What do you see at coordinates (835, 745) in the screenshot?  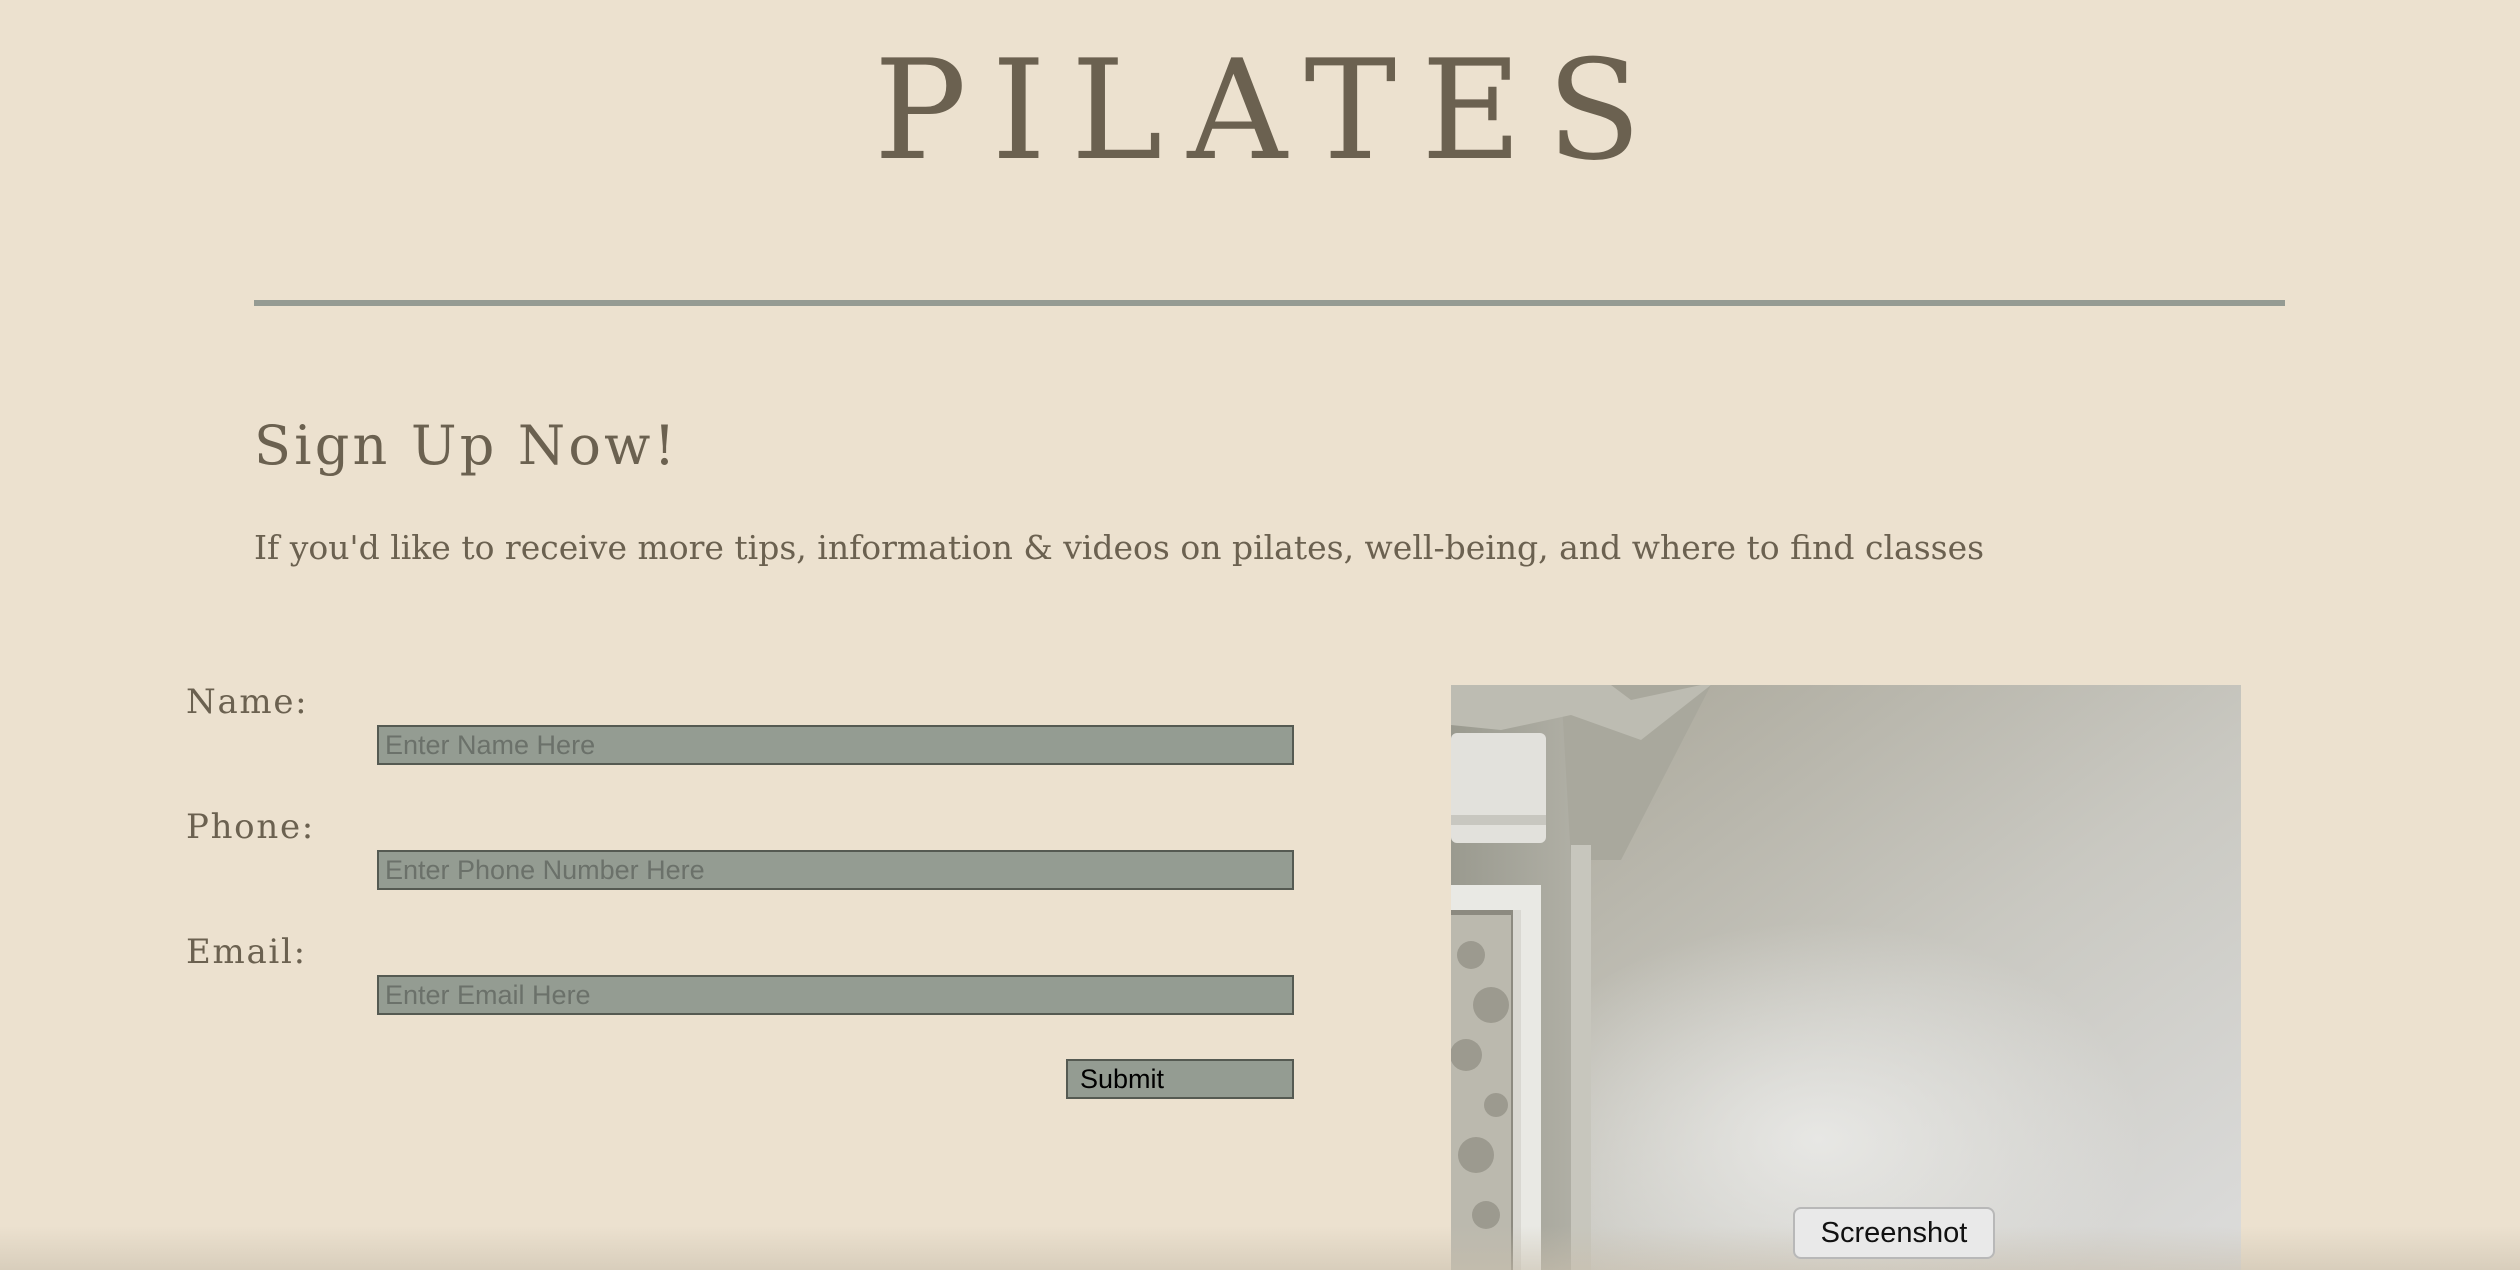 I see `name-input` at bounding box center [835, 745].